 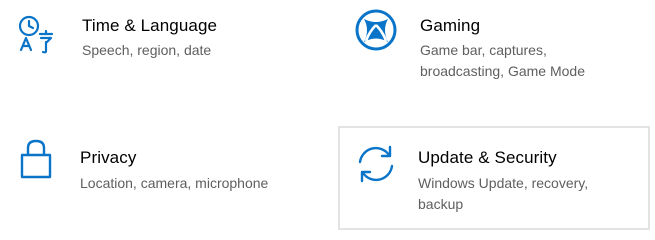 I want to click on sync-icon, so click(x=376, y=164).